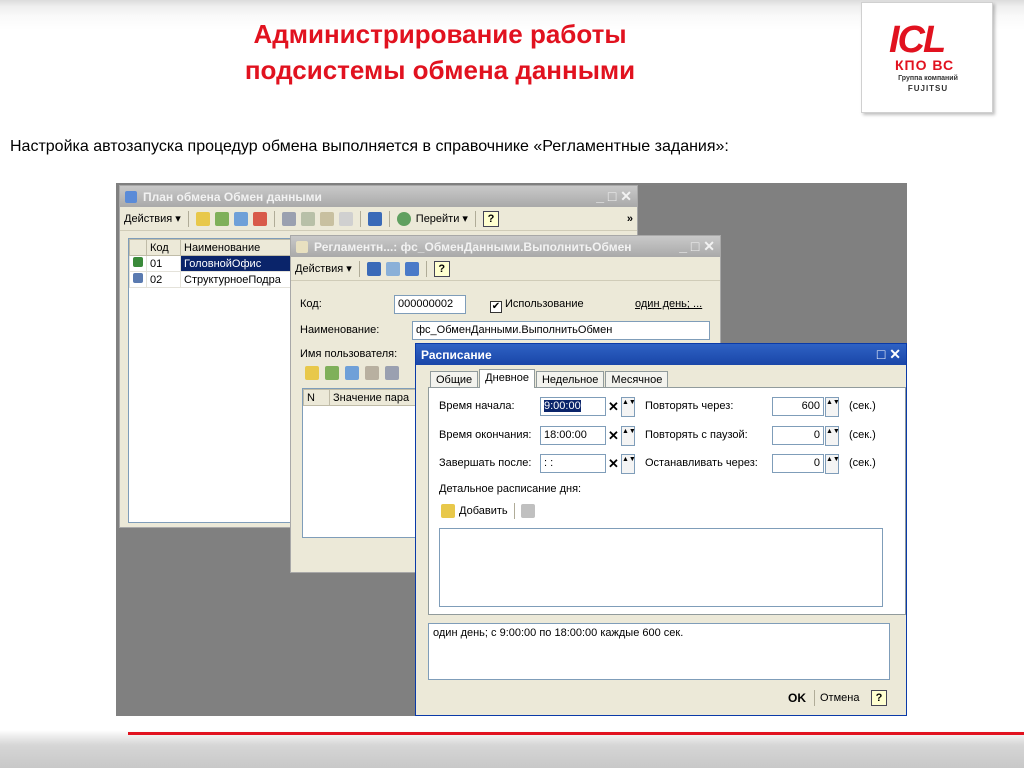 This screenshot has width=1024, height=768. Describe the element at coordinates (485, 435) in the screenshot. I see `end-time-label: Время окончания:` at that location.